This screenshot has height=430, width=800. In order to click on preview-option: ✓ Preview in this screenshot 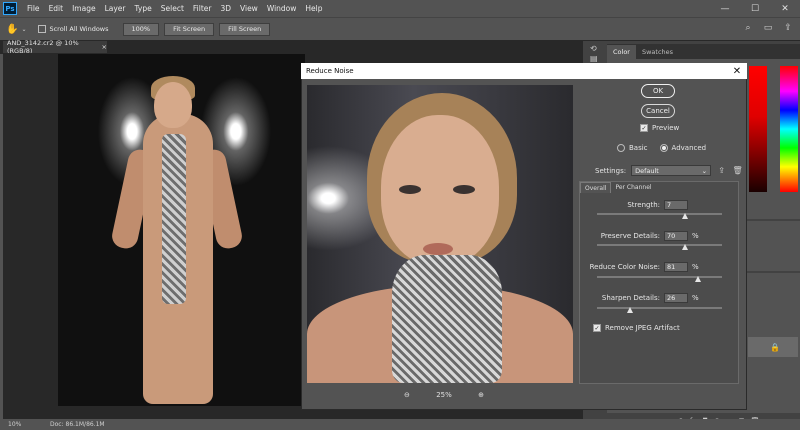, I will do `click(659, 128)`.